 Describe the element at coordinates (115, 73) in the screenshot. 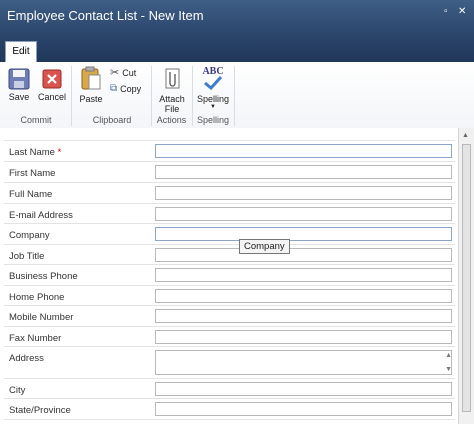

I see `scissors-icon: ✂` at that location.